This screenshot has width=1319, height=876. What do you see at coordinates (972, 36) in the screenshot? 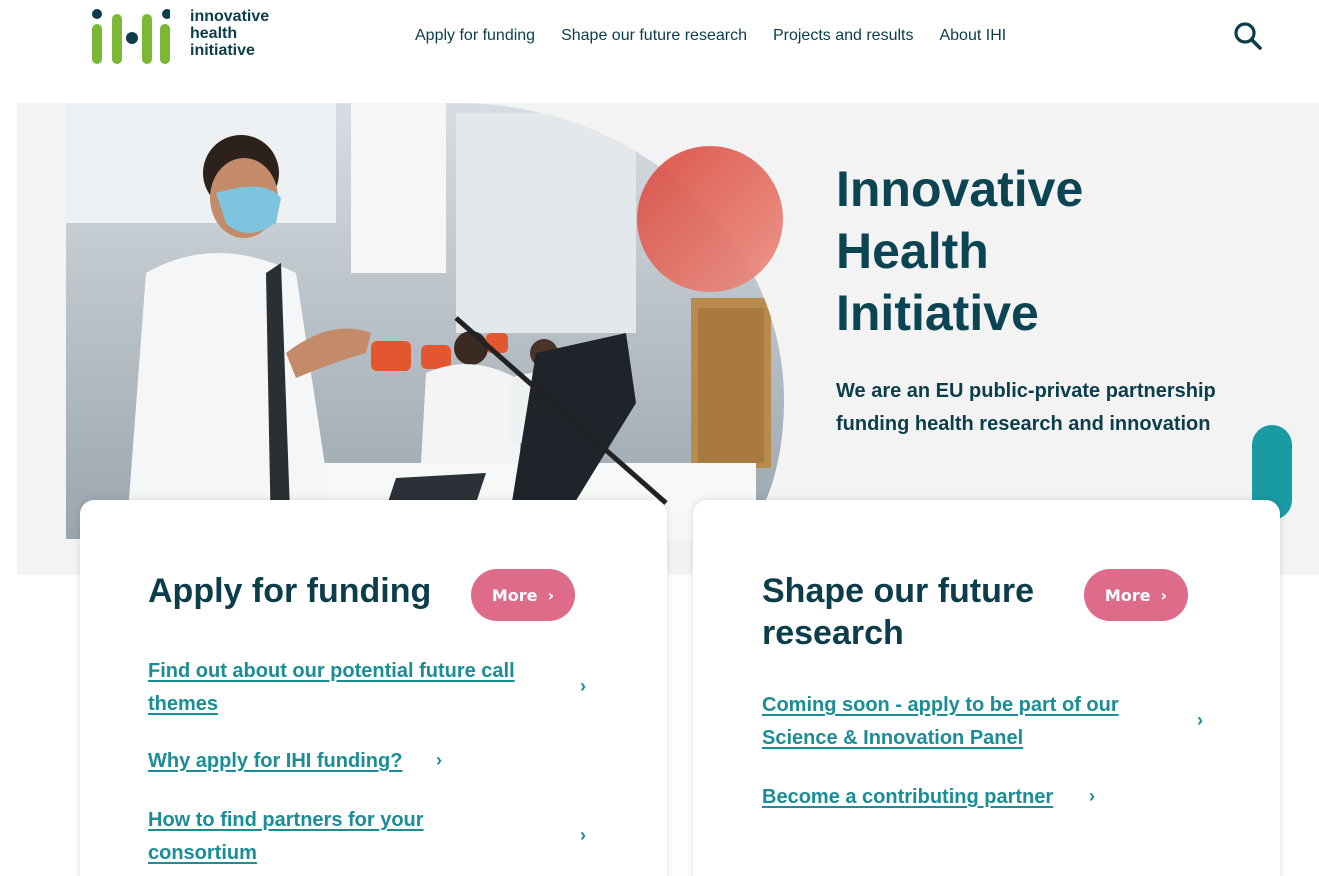
I see `nav-about-ihi: About IHI` at bounding box center [972, 36].